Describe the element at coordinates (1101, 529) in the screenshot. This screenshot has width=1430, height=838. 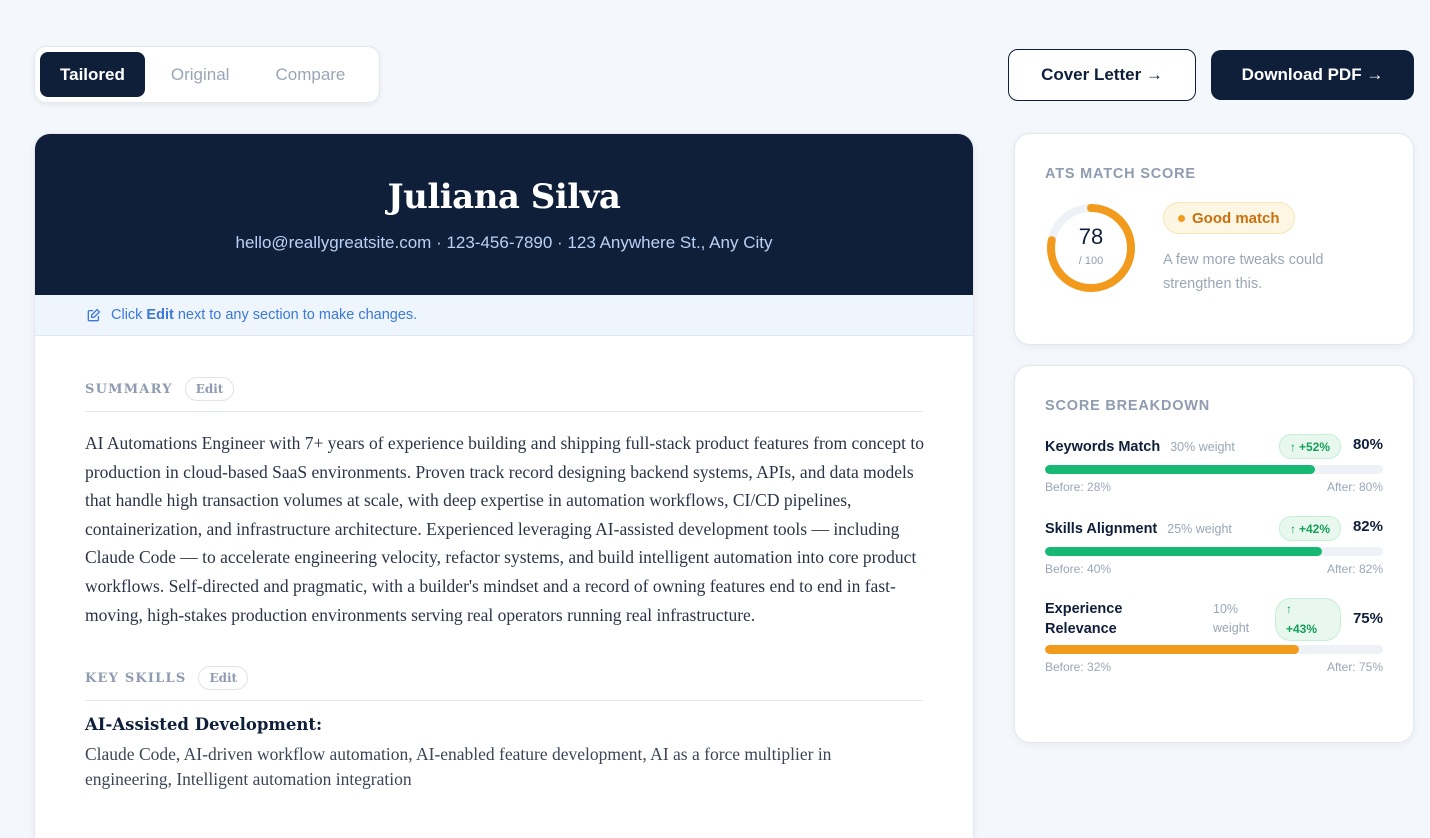
I see `row-label: Skills Alignment` at that location.